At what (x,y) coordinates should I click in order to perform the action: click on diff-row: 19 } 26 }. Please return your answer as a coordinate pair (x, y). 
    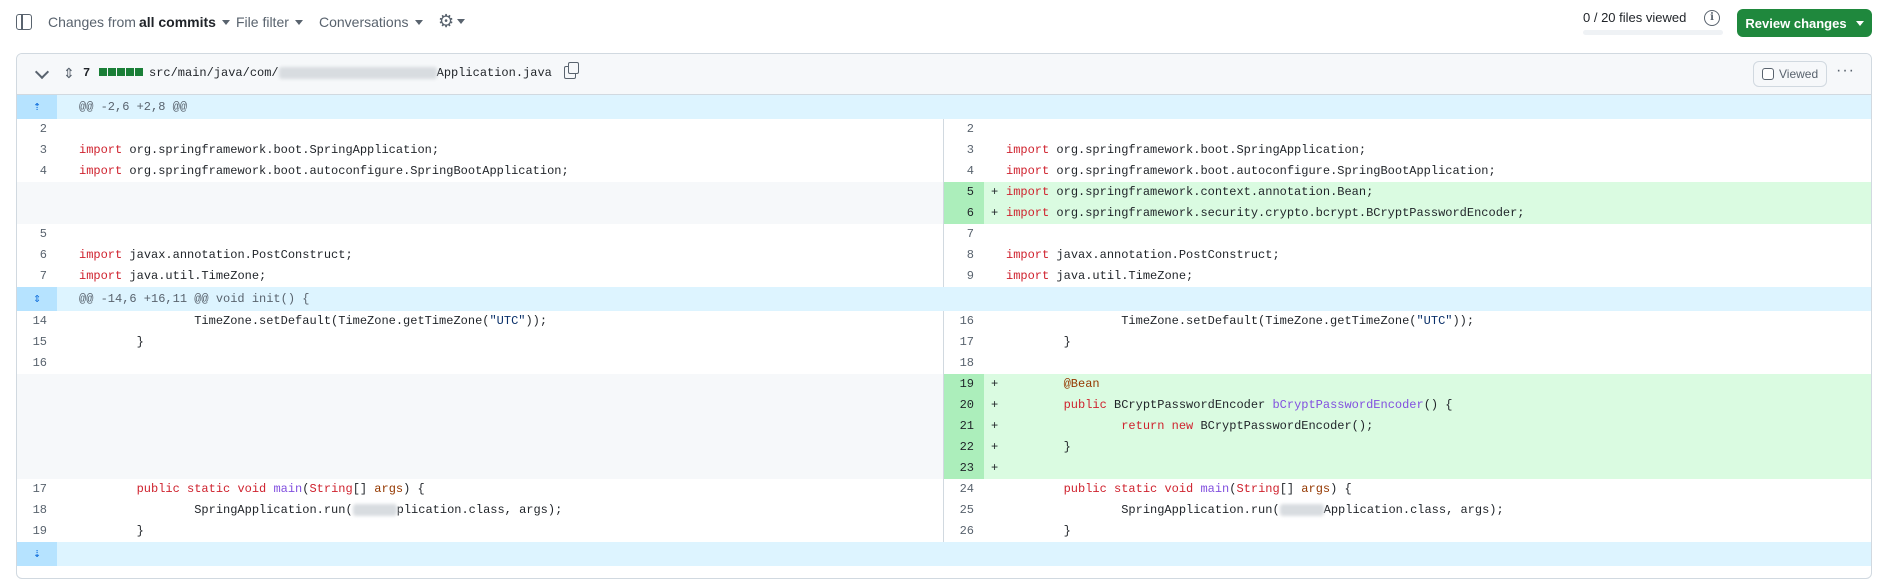
    Looking at the image, I should click on (944, 531).